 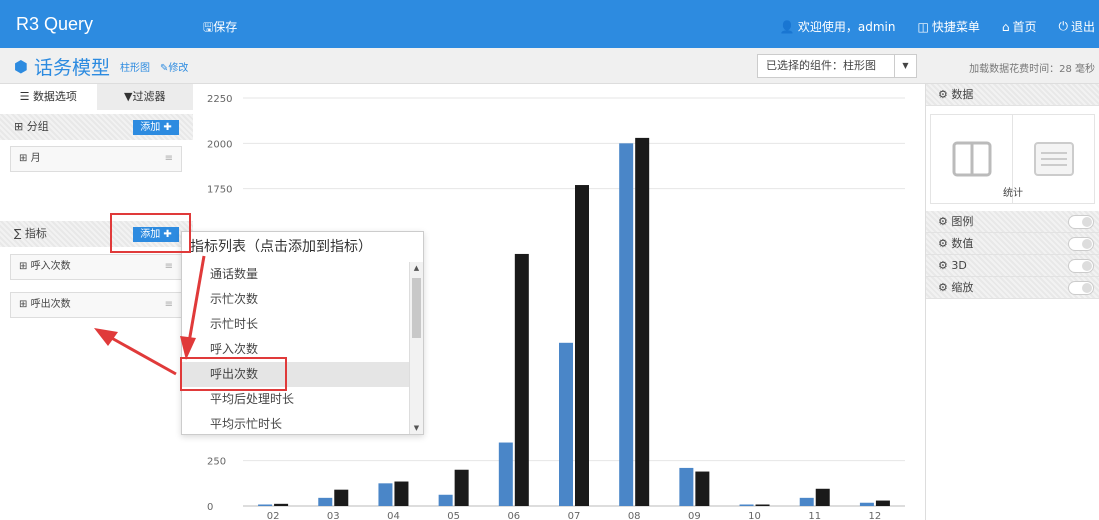 What do you see at coordinates (838, 26) in the screenshot?
I see `welcome-user: 👤 欢迎使用，admin` at bounding box center [838, 26].